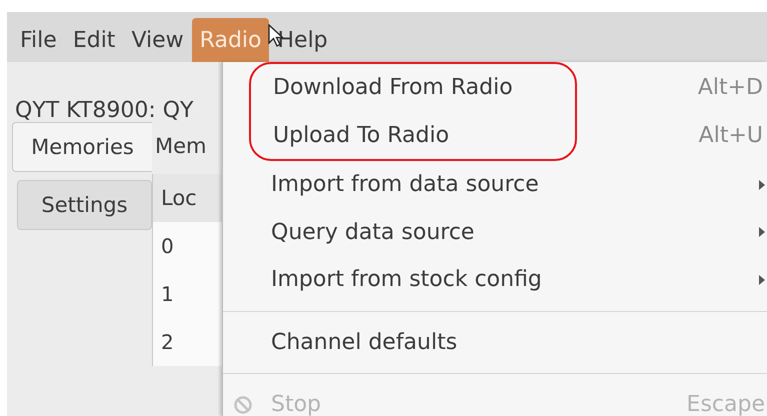  What do you see at coordinates (167, 342) in the screenshot?
I see `table-cell-text: 2` at bounding box center [167, 342].